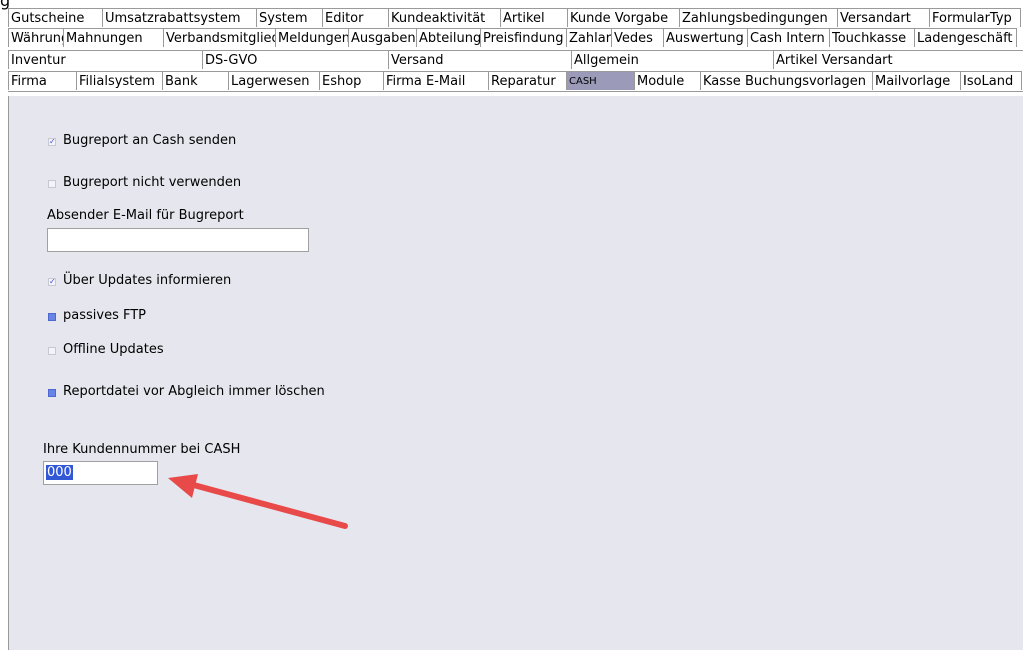  What do you see at coordinates (152, 182) in the screenshot?
I see `bugreport-none-label: Bugreport nicht verwenden` at bounding box center [152, 182].